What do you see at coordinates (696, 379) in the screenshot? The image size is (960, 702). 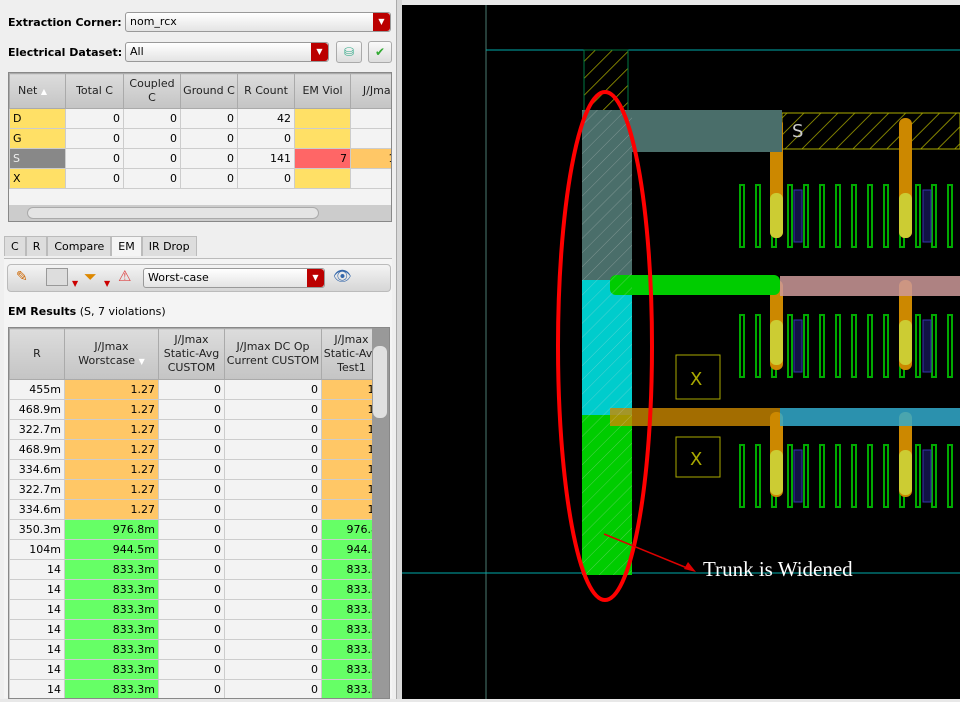 I see `pin-label: X` at bounding box center [696, 379].